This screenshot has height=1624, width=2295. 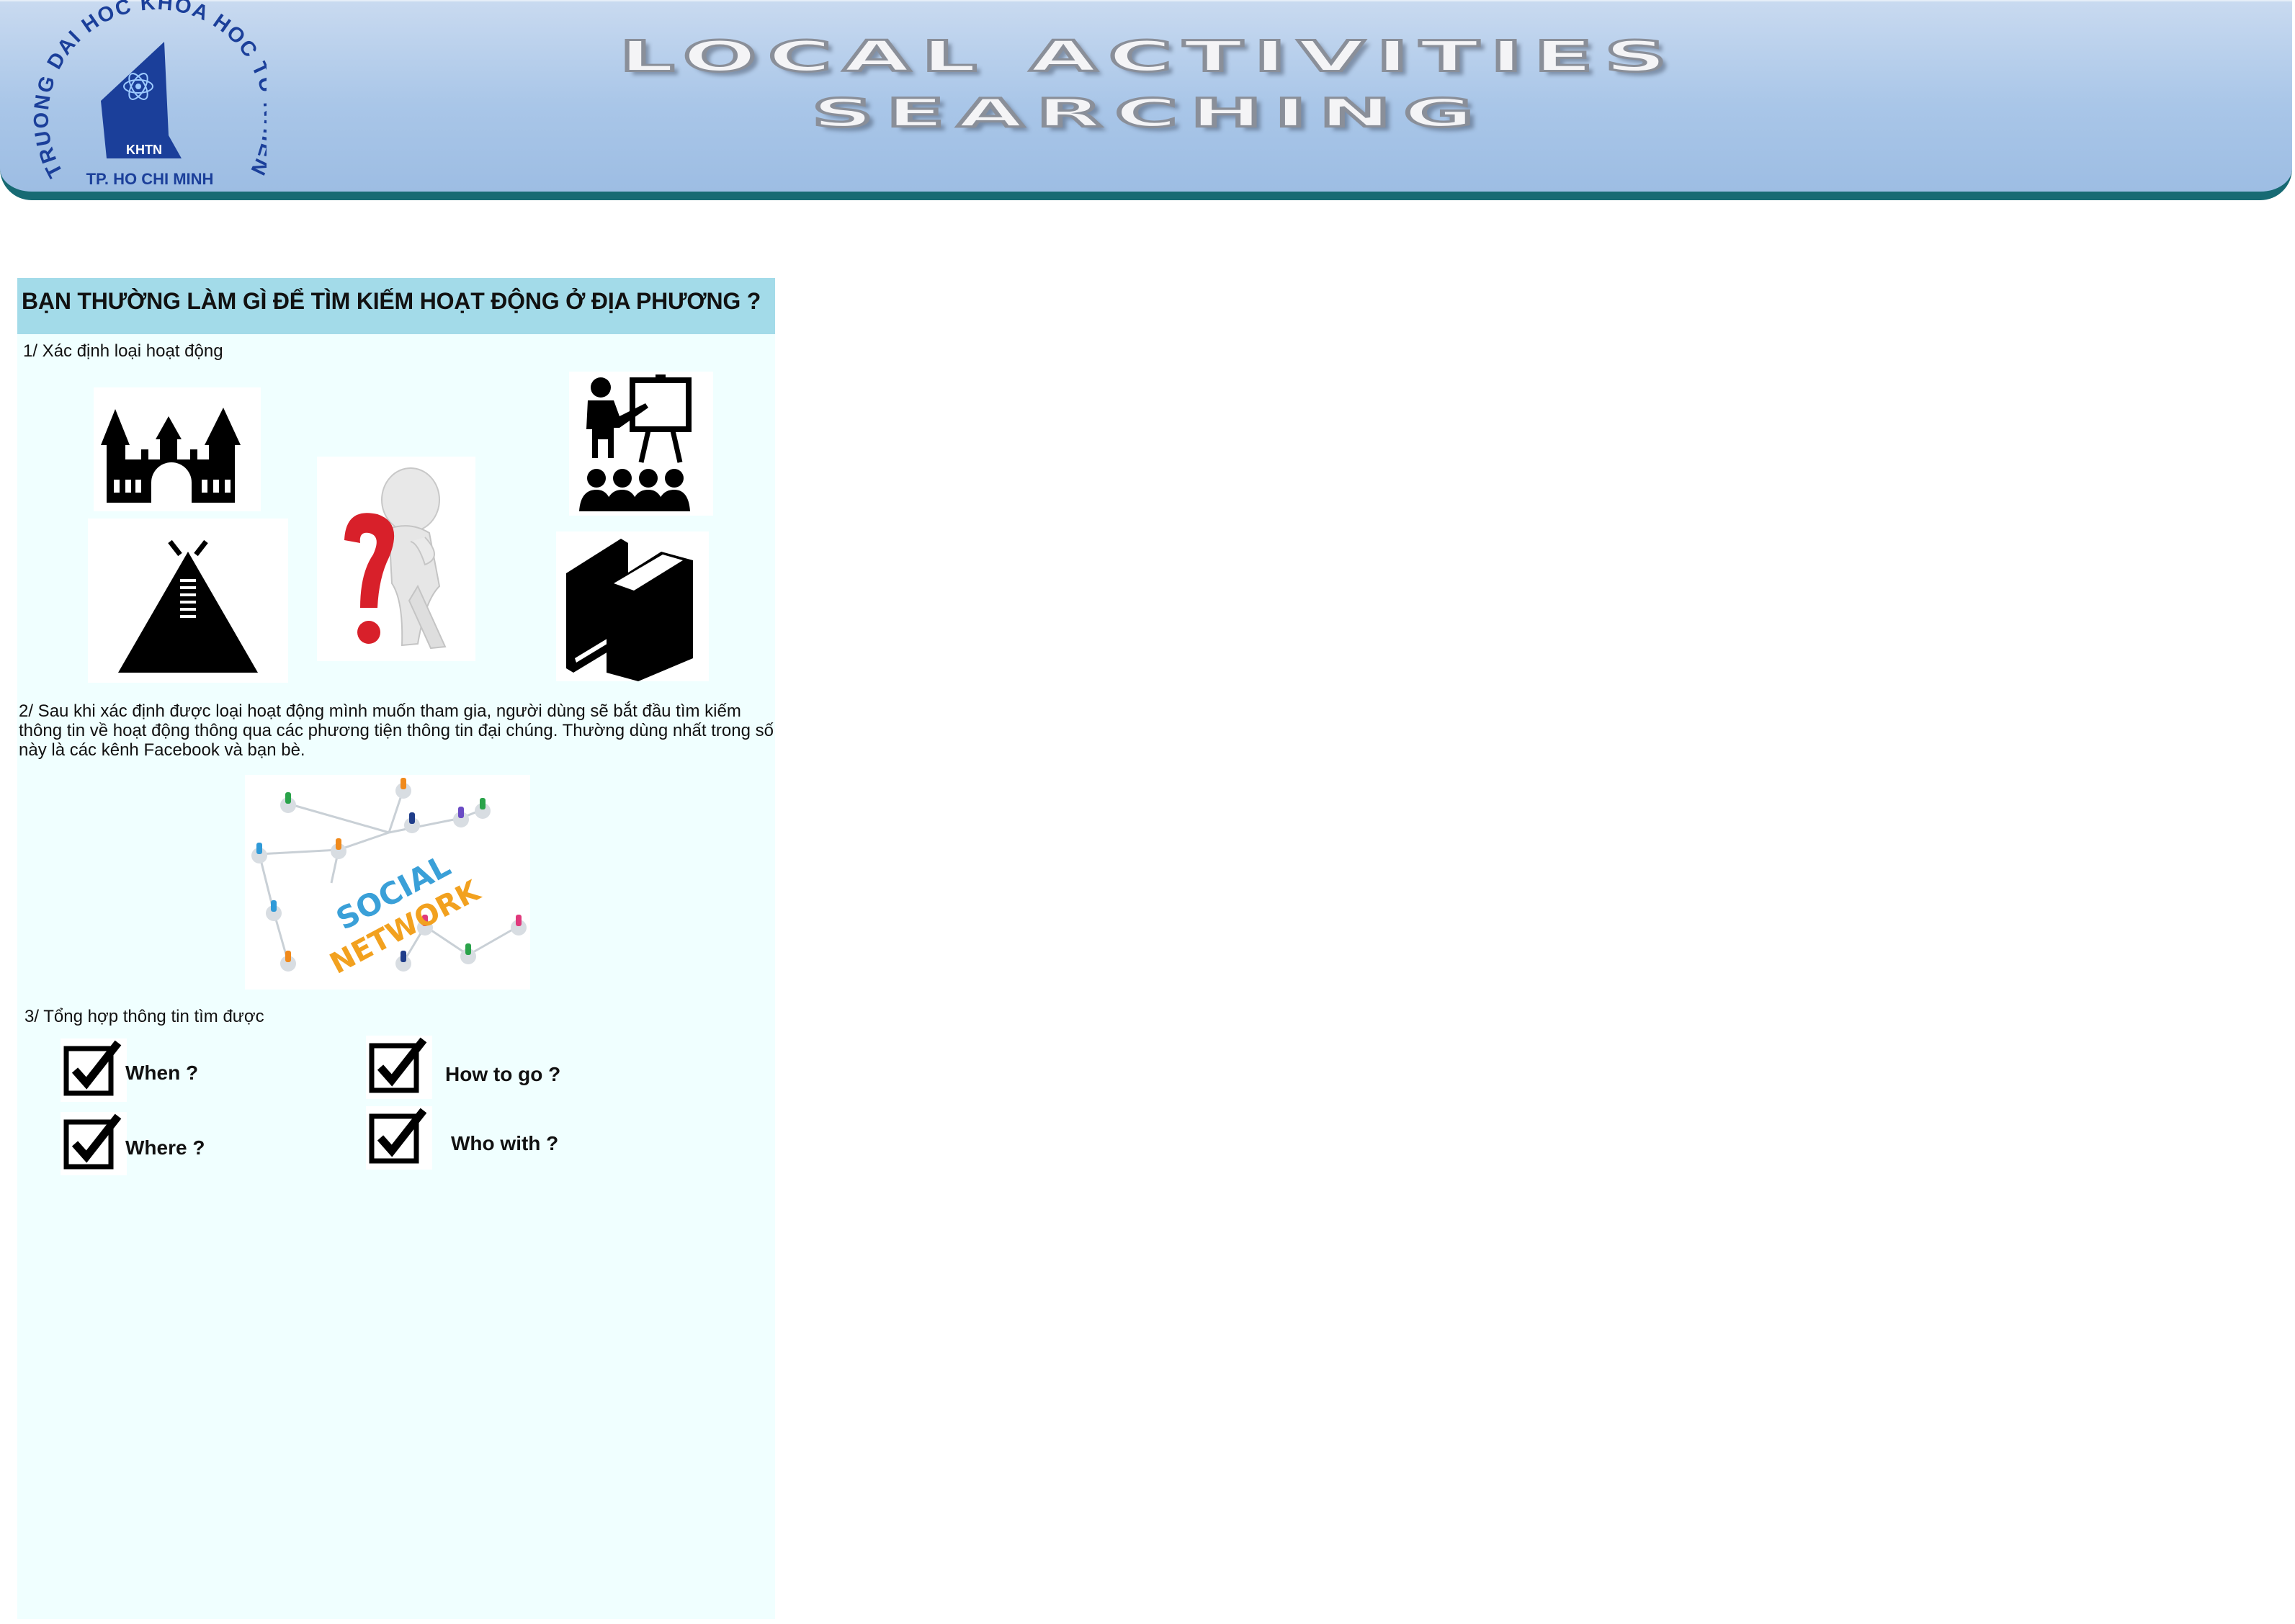 What do you see at coordinates (188, 601) in the screenshot?
I see `tent-icon` at bounding box center [188, 601].